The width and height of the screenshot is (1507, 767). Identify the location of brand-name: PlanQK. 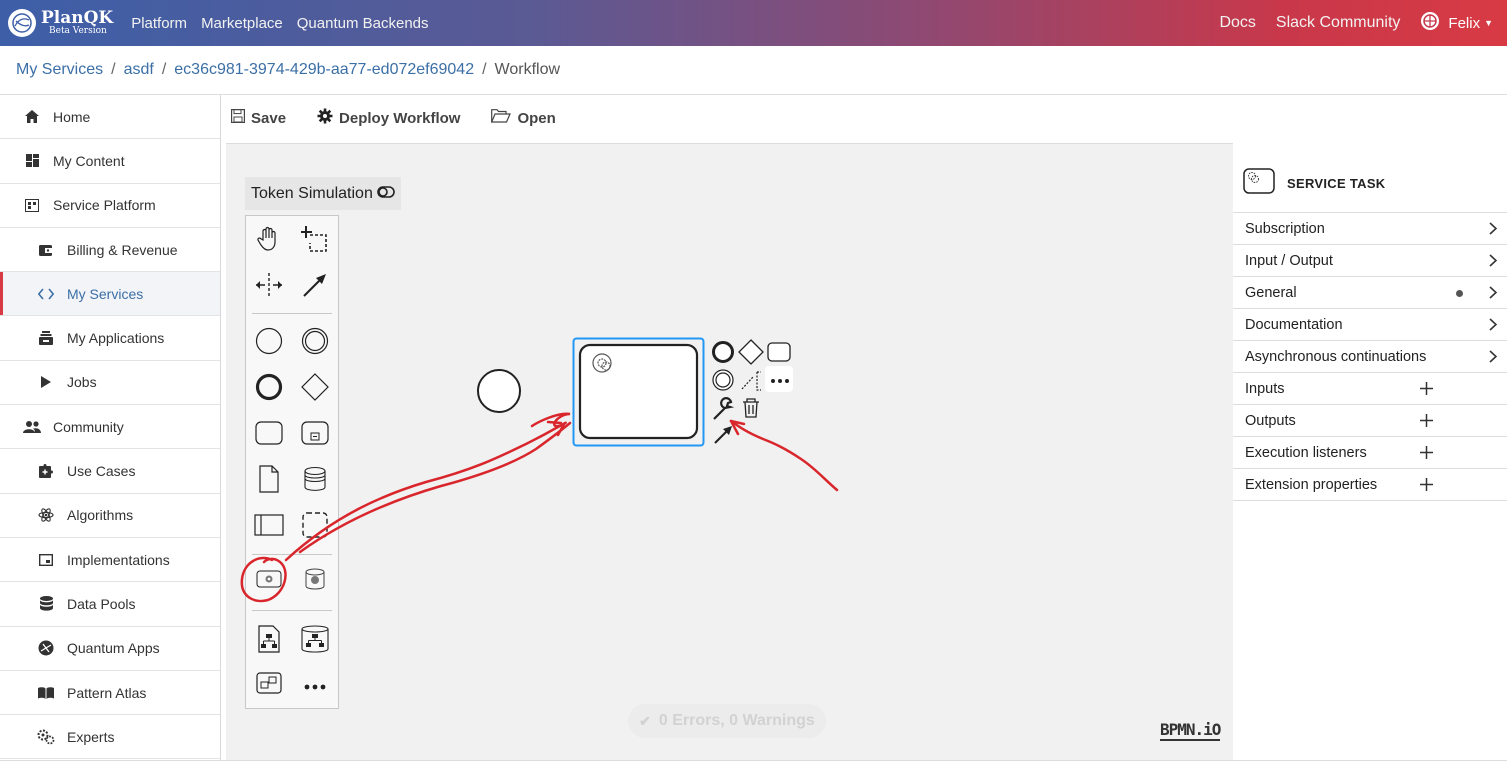
(77, 18).